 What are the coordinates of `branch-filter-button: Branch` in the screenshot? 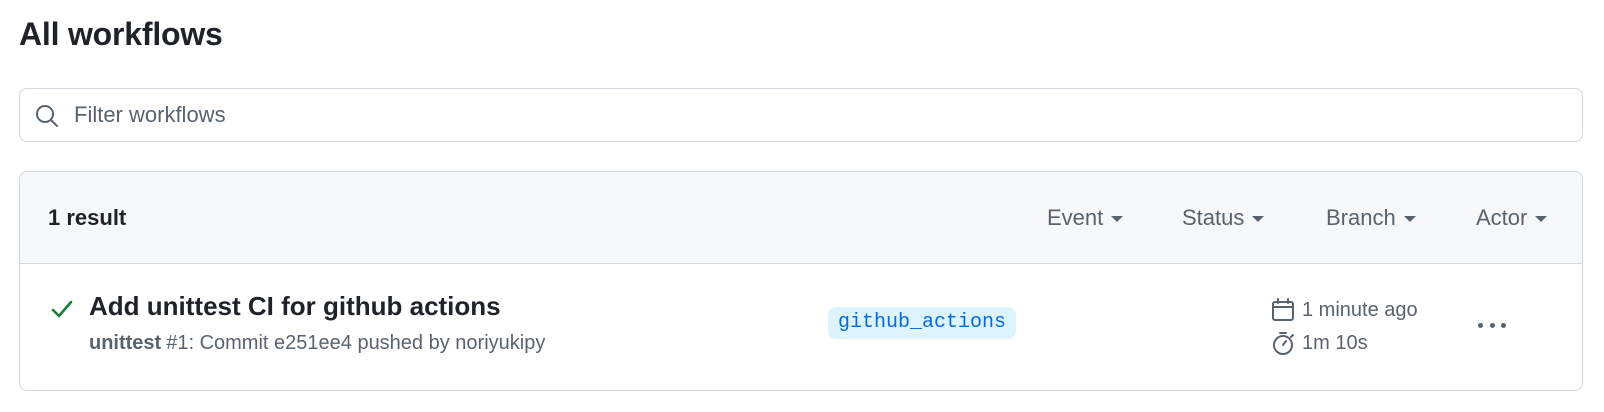 It's located at (1371, 218).